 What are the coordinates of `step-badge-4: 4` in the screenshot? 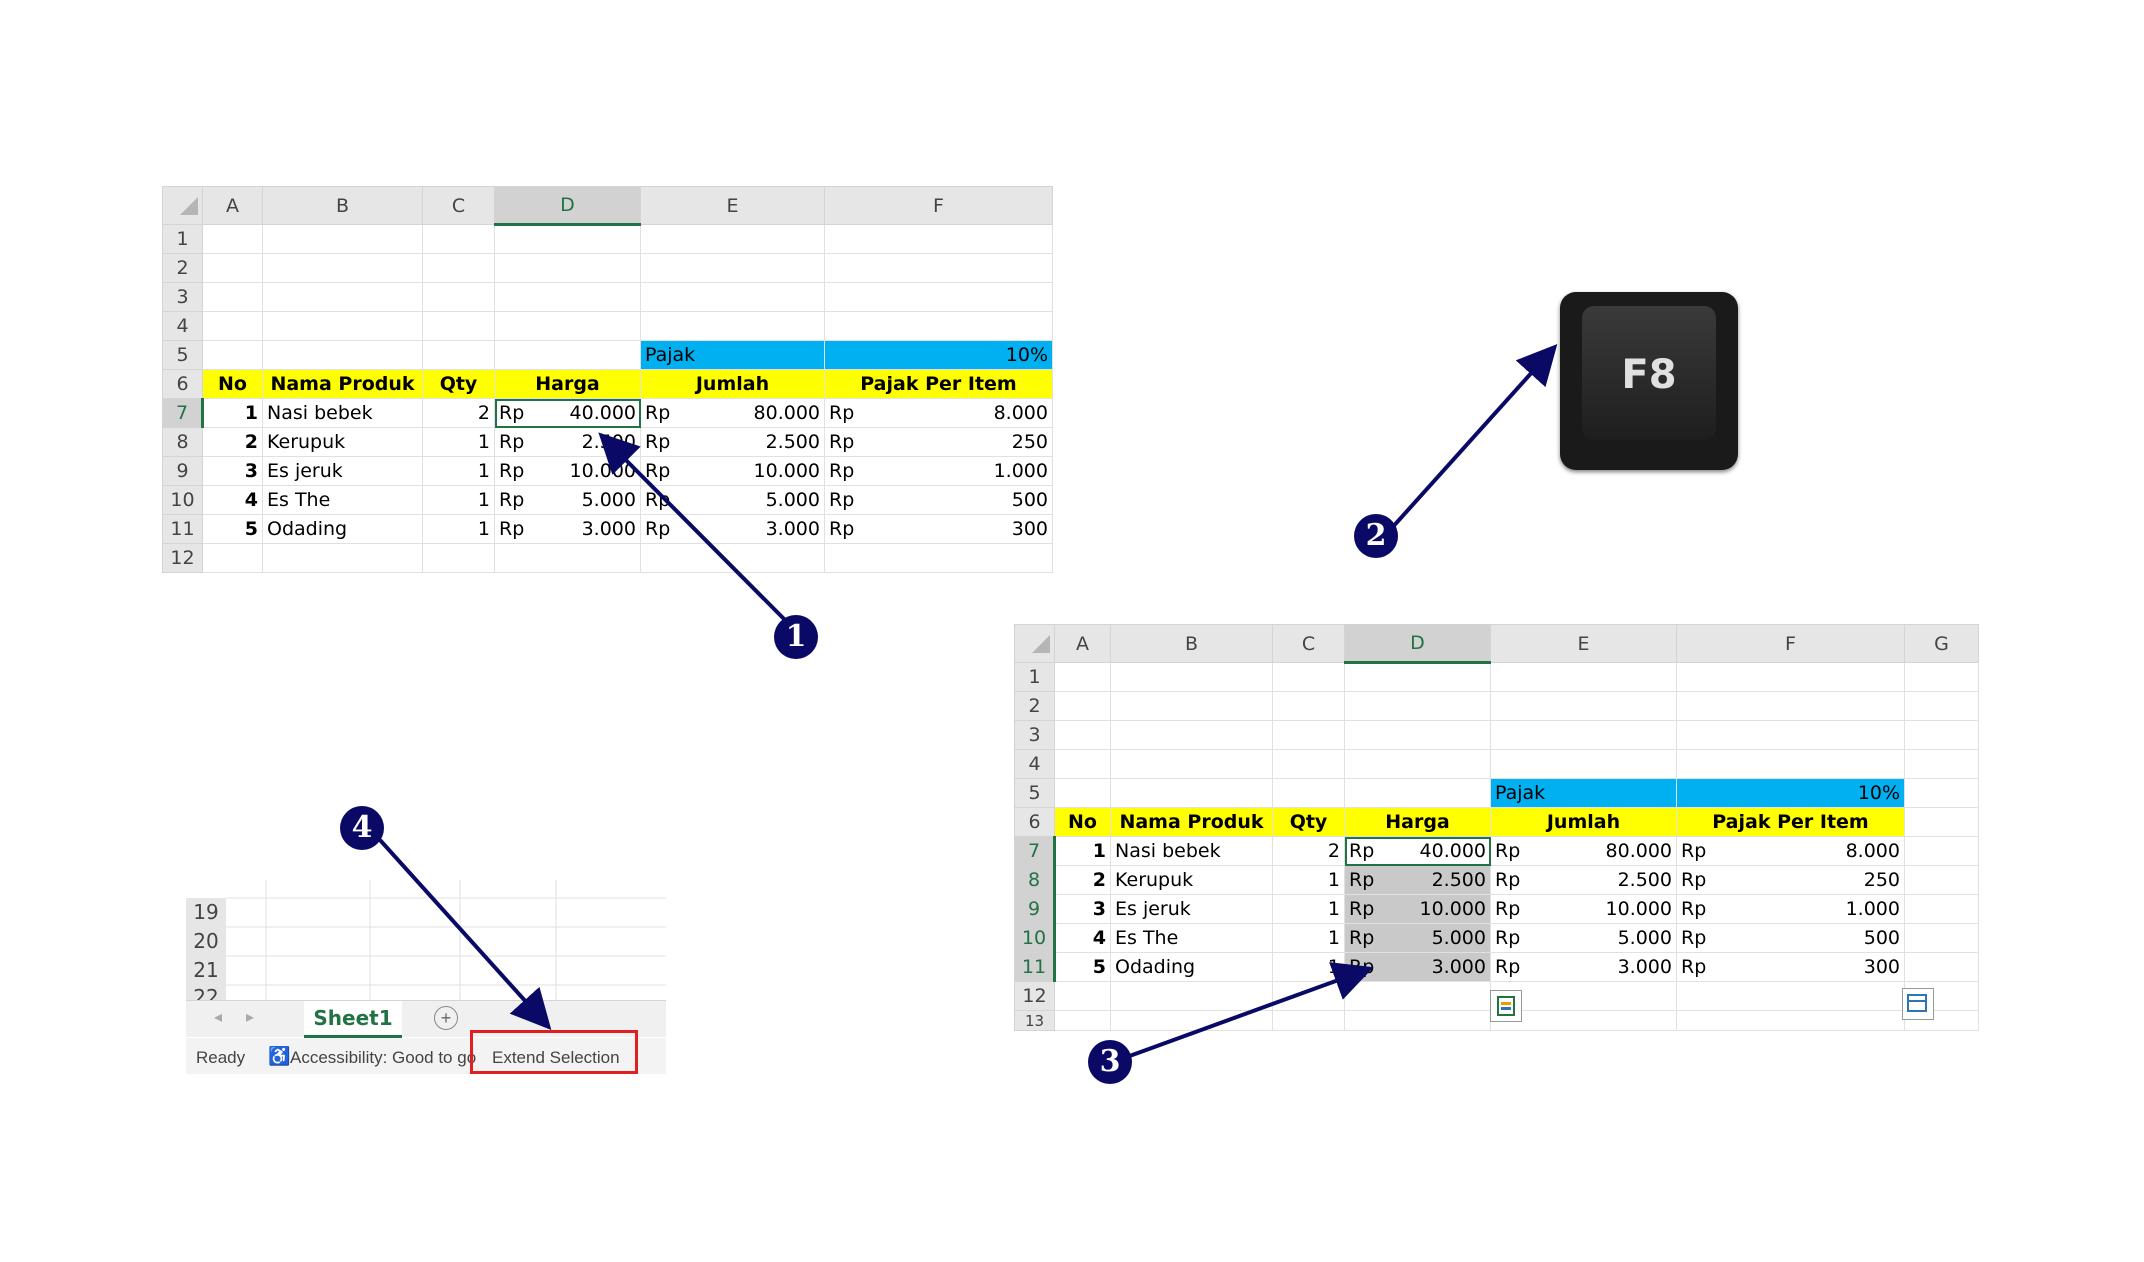 It's located at (362, 828).